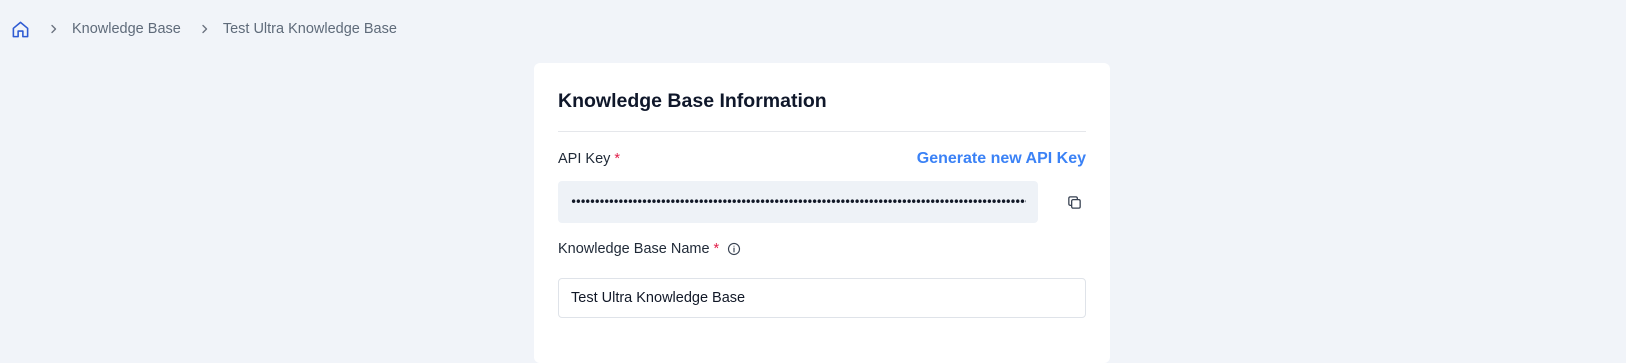 Image resolution: width=1626 pixels, height=363 pixels. I want to click on generate-api-key-link: Generate new API Key, so click(1001, 159).